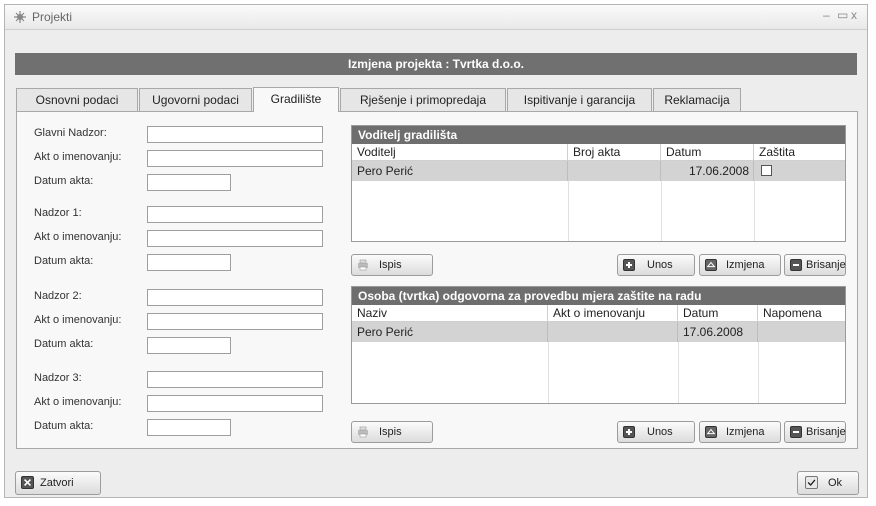 The width and height of the screenshot is (876, 506). I want to click on nadzor-1-label: Nadzor 1:, so click(58, 213).